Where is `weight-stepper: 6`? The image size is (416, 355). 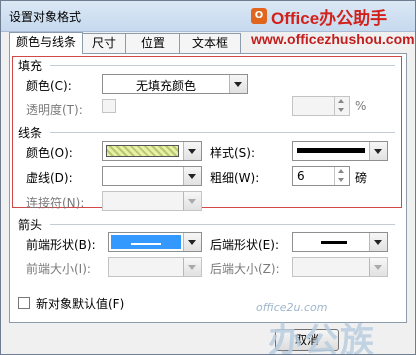 weight-stepper: 6 is located at coordinates (321, 176).